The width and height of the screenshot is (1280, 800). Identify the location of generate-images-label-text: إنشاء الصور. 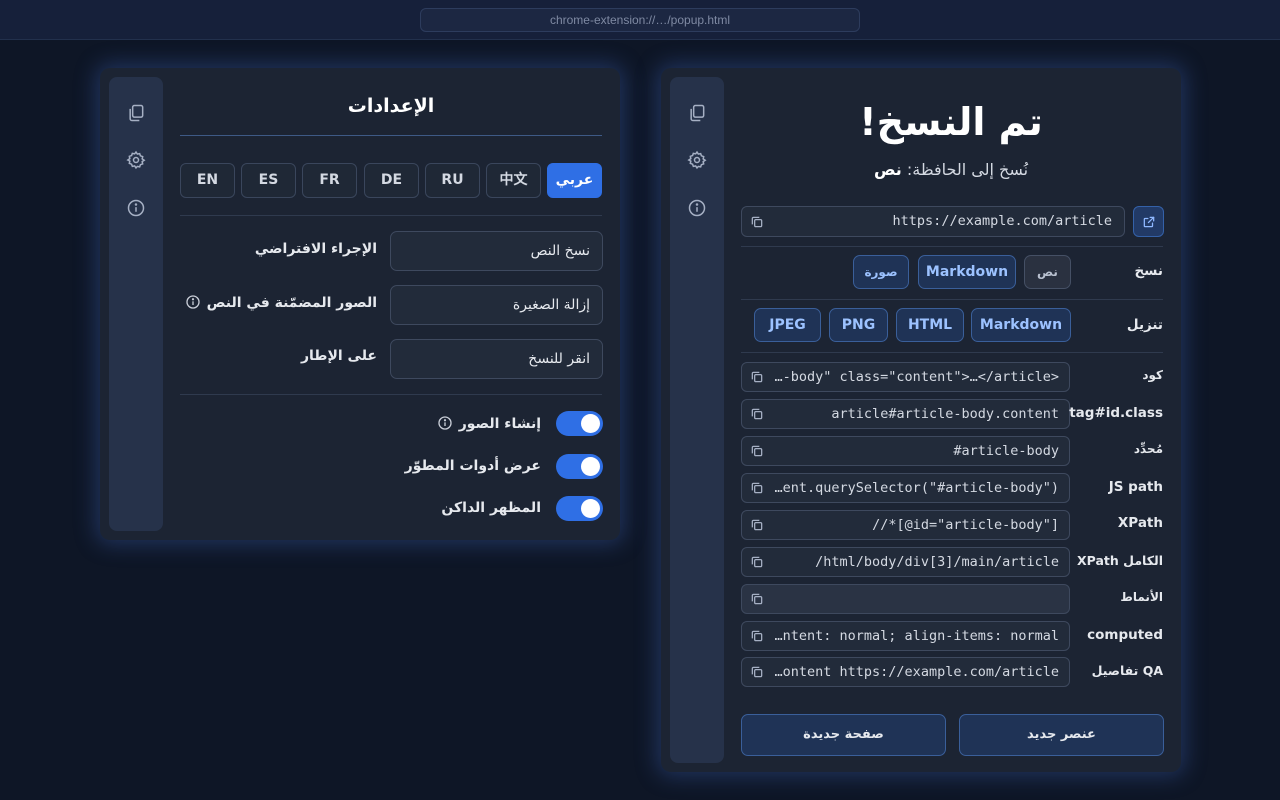
(499, 424).